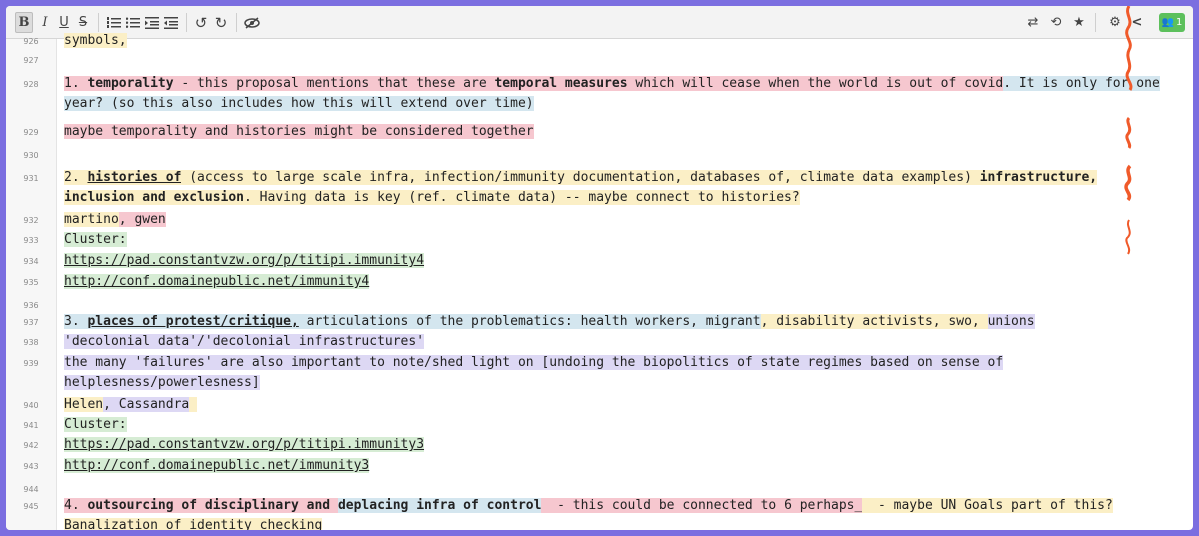 The image size is (1199, 536). What do you see at coordinates (76, 177) in the screenshot?
I see `text-segment: 2.` at bounding box center [76, 177].